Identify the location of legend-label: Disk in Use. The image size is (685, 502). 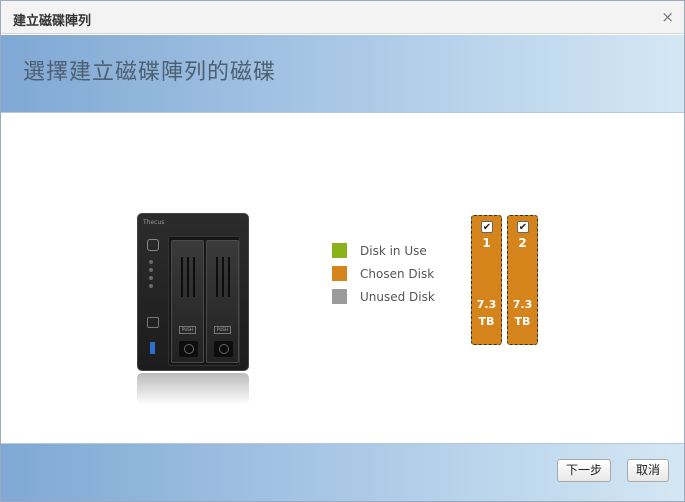
(393, 251).